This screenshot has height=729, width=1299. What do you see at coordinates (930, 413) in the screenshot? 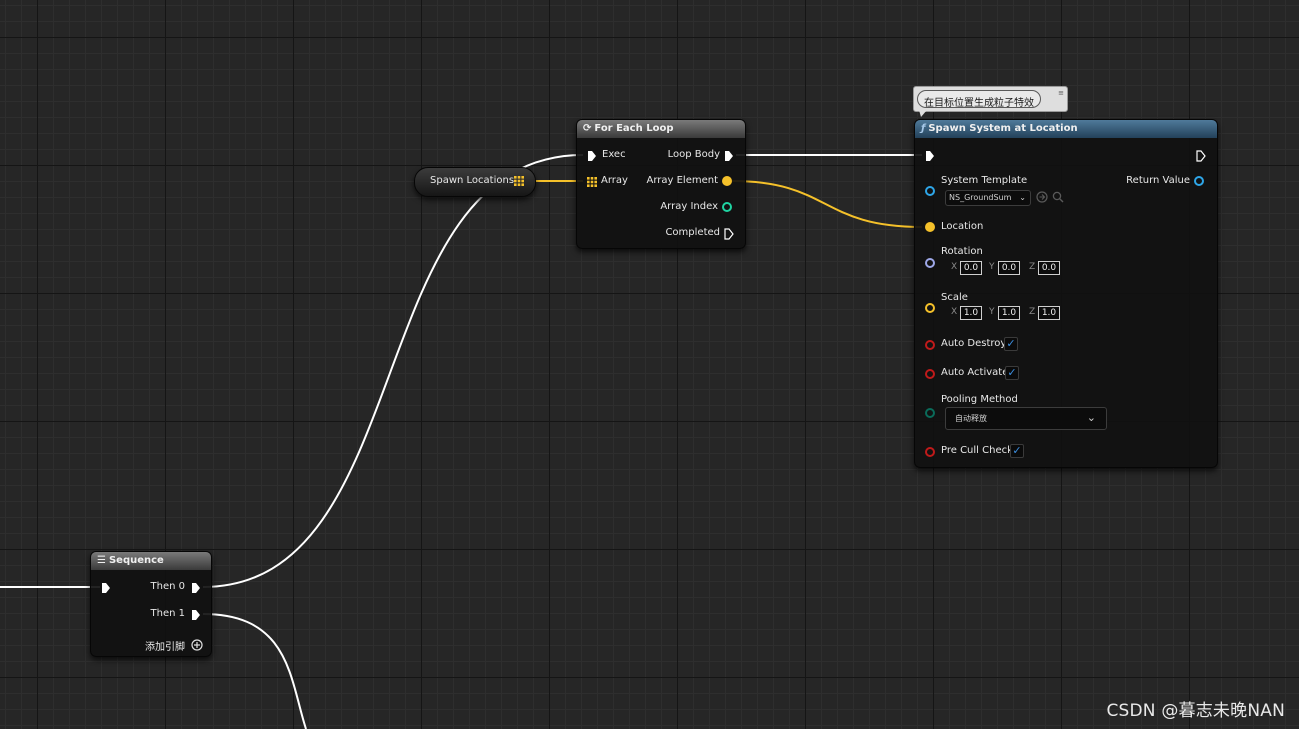
I see `pooling-method-pin` at bounding box center [930, 413].